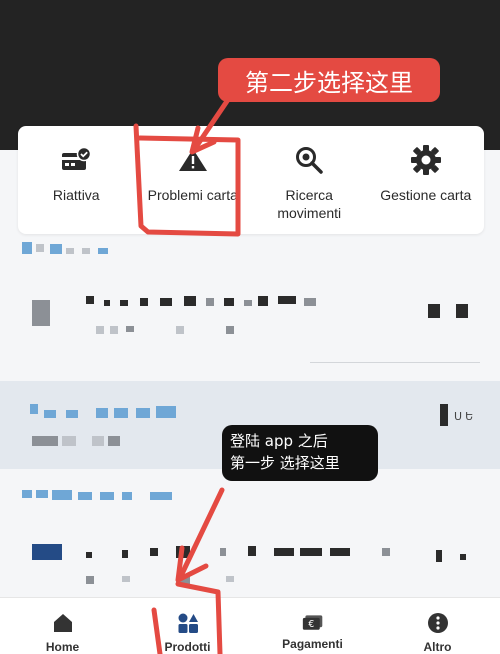 This screenshot has width=500, height=654. What do you see at coordinates (329, 80) in the screenshot?
I see `annotation-step2-callout: 第二步选择这里` at bounding box center [329, 80].